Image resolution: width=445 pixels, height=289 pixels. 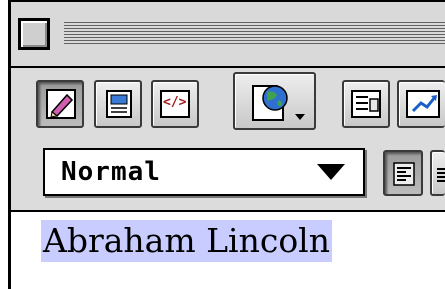 I want to click on preview-mode-button, so click(x=118, y=104).